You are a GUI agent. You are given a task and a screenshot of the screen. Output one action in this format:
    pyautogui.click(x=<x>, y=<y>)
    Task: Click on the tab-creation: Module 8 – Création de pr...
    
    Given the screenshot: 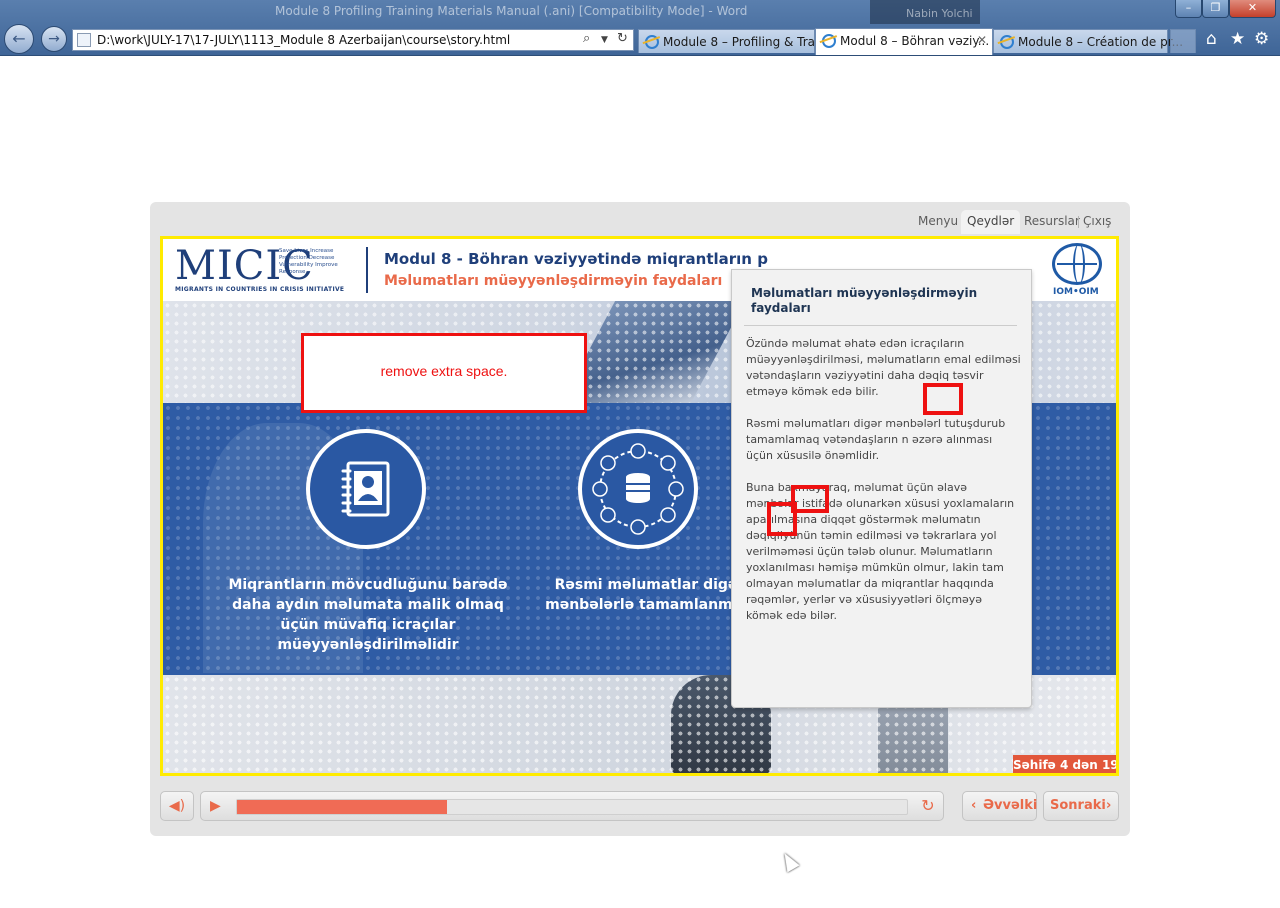 What is the action you would take?
    pyautogui.click(x=1088, y=41)
    